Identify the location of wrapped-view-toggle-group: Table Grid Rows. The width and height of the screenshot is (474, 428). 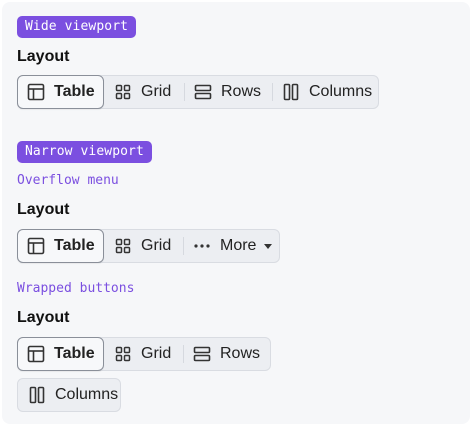
(144, 354).